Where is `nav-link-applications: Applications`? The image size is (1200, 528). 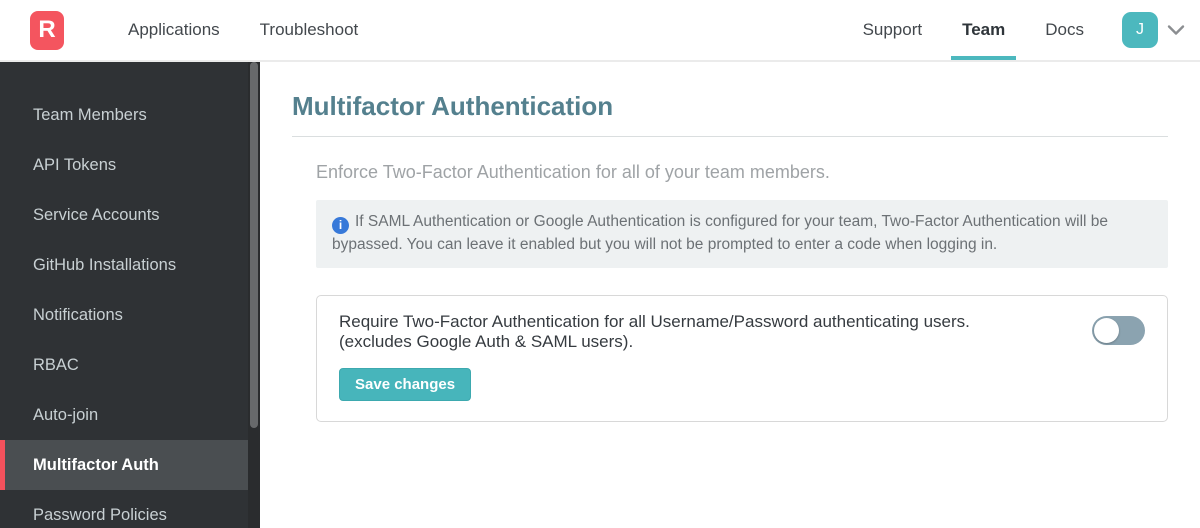
nav-link-applications: Applications is located at coordinates (174, 30).